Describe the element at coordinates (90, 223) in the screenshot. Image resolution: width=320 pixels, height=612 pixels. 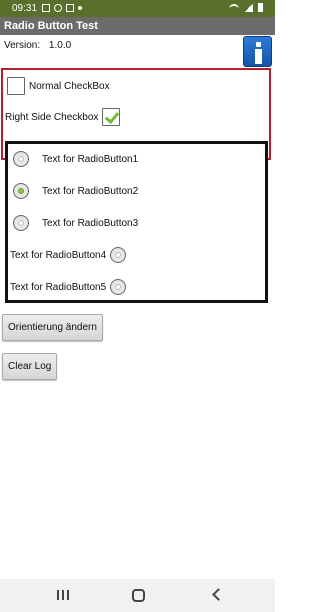
I see `radio-button-3-label: Text for RadioButton3` at that location.